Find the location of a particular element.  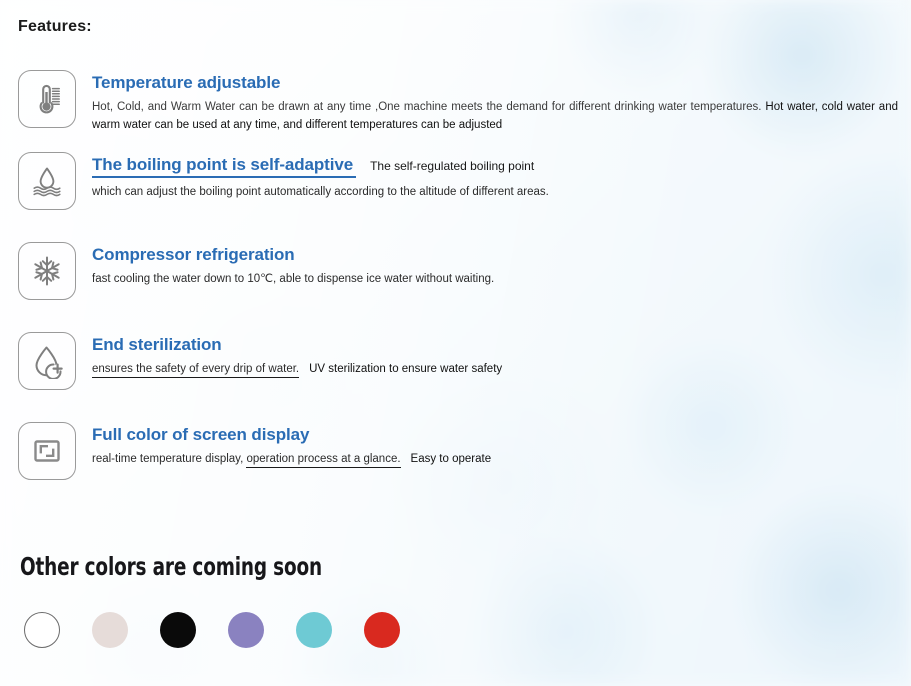

color-swatch-purple is located at coordinates (246, 630).